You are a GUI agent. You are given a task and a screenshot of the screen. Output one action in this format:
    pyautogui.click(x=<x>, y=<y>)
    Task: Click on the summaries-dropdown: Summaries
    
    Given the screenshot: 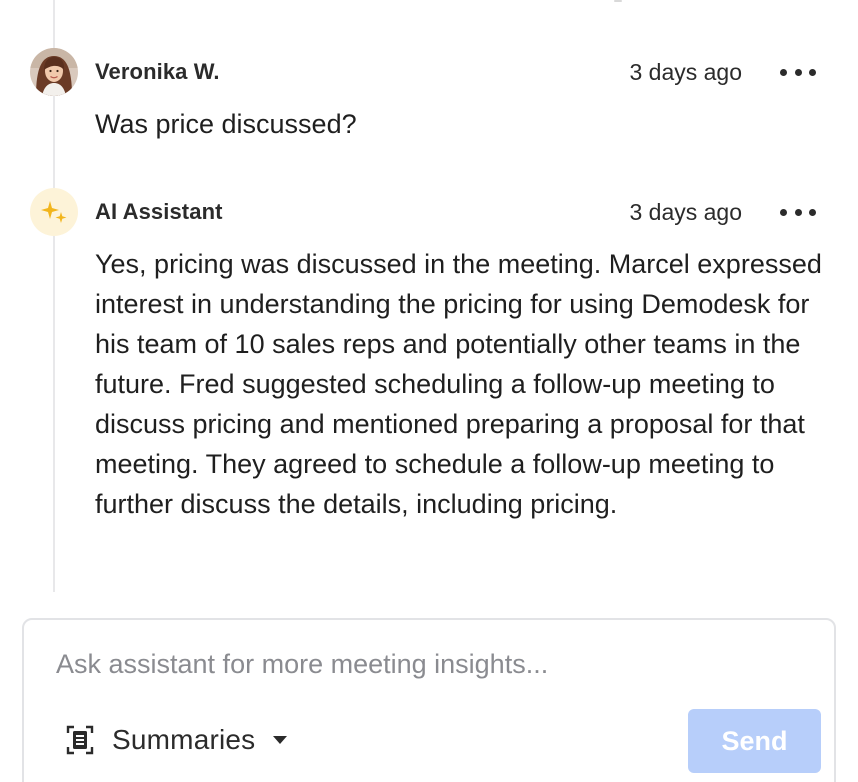 What is the action you would take?
    pyautogui.click(x=177, y=740)
    